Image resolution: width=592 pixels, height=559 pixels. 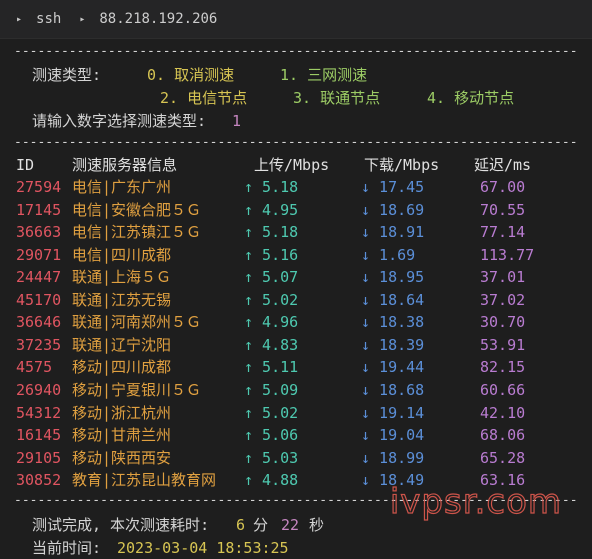 What do you see at coordinates (39, 457) in the screenshot?
I see `row-id: 29105` at bounding box center [39, 457].